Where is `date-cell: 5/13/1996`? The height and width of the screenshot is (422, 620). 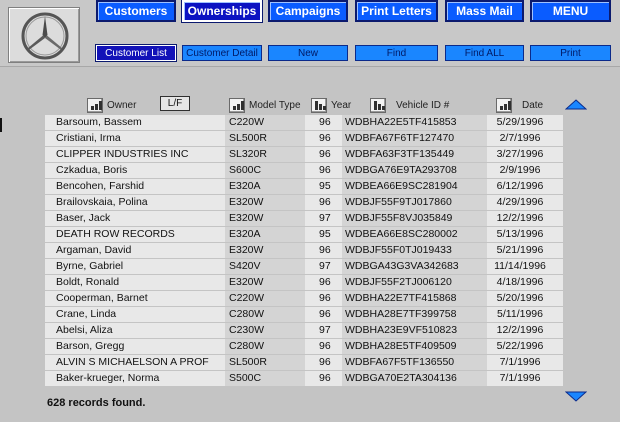
date-cell: 5/13/1996 is located at coordinates (520, 234).